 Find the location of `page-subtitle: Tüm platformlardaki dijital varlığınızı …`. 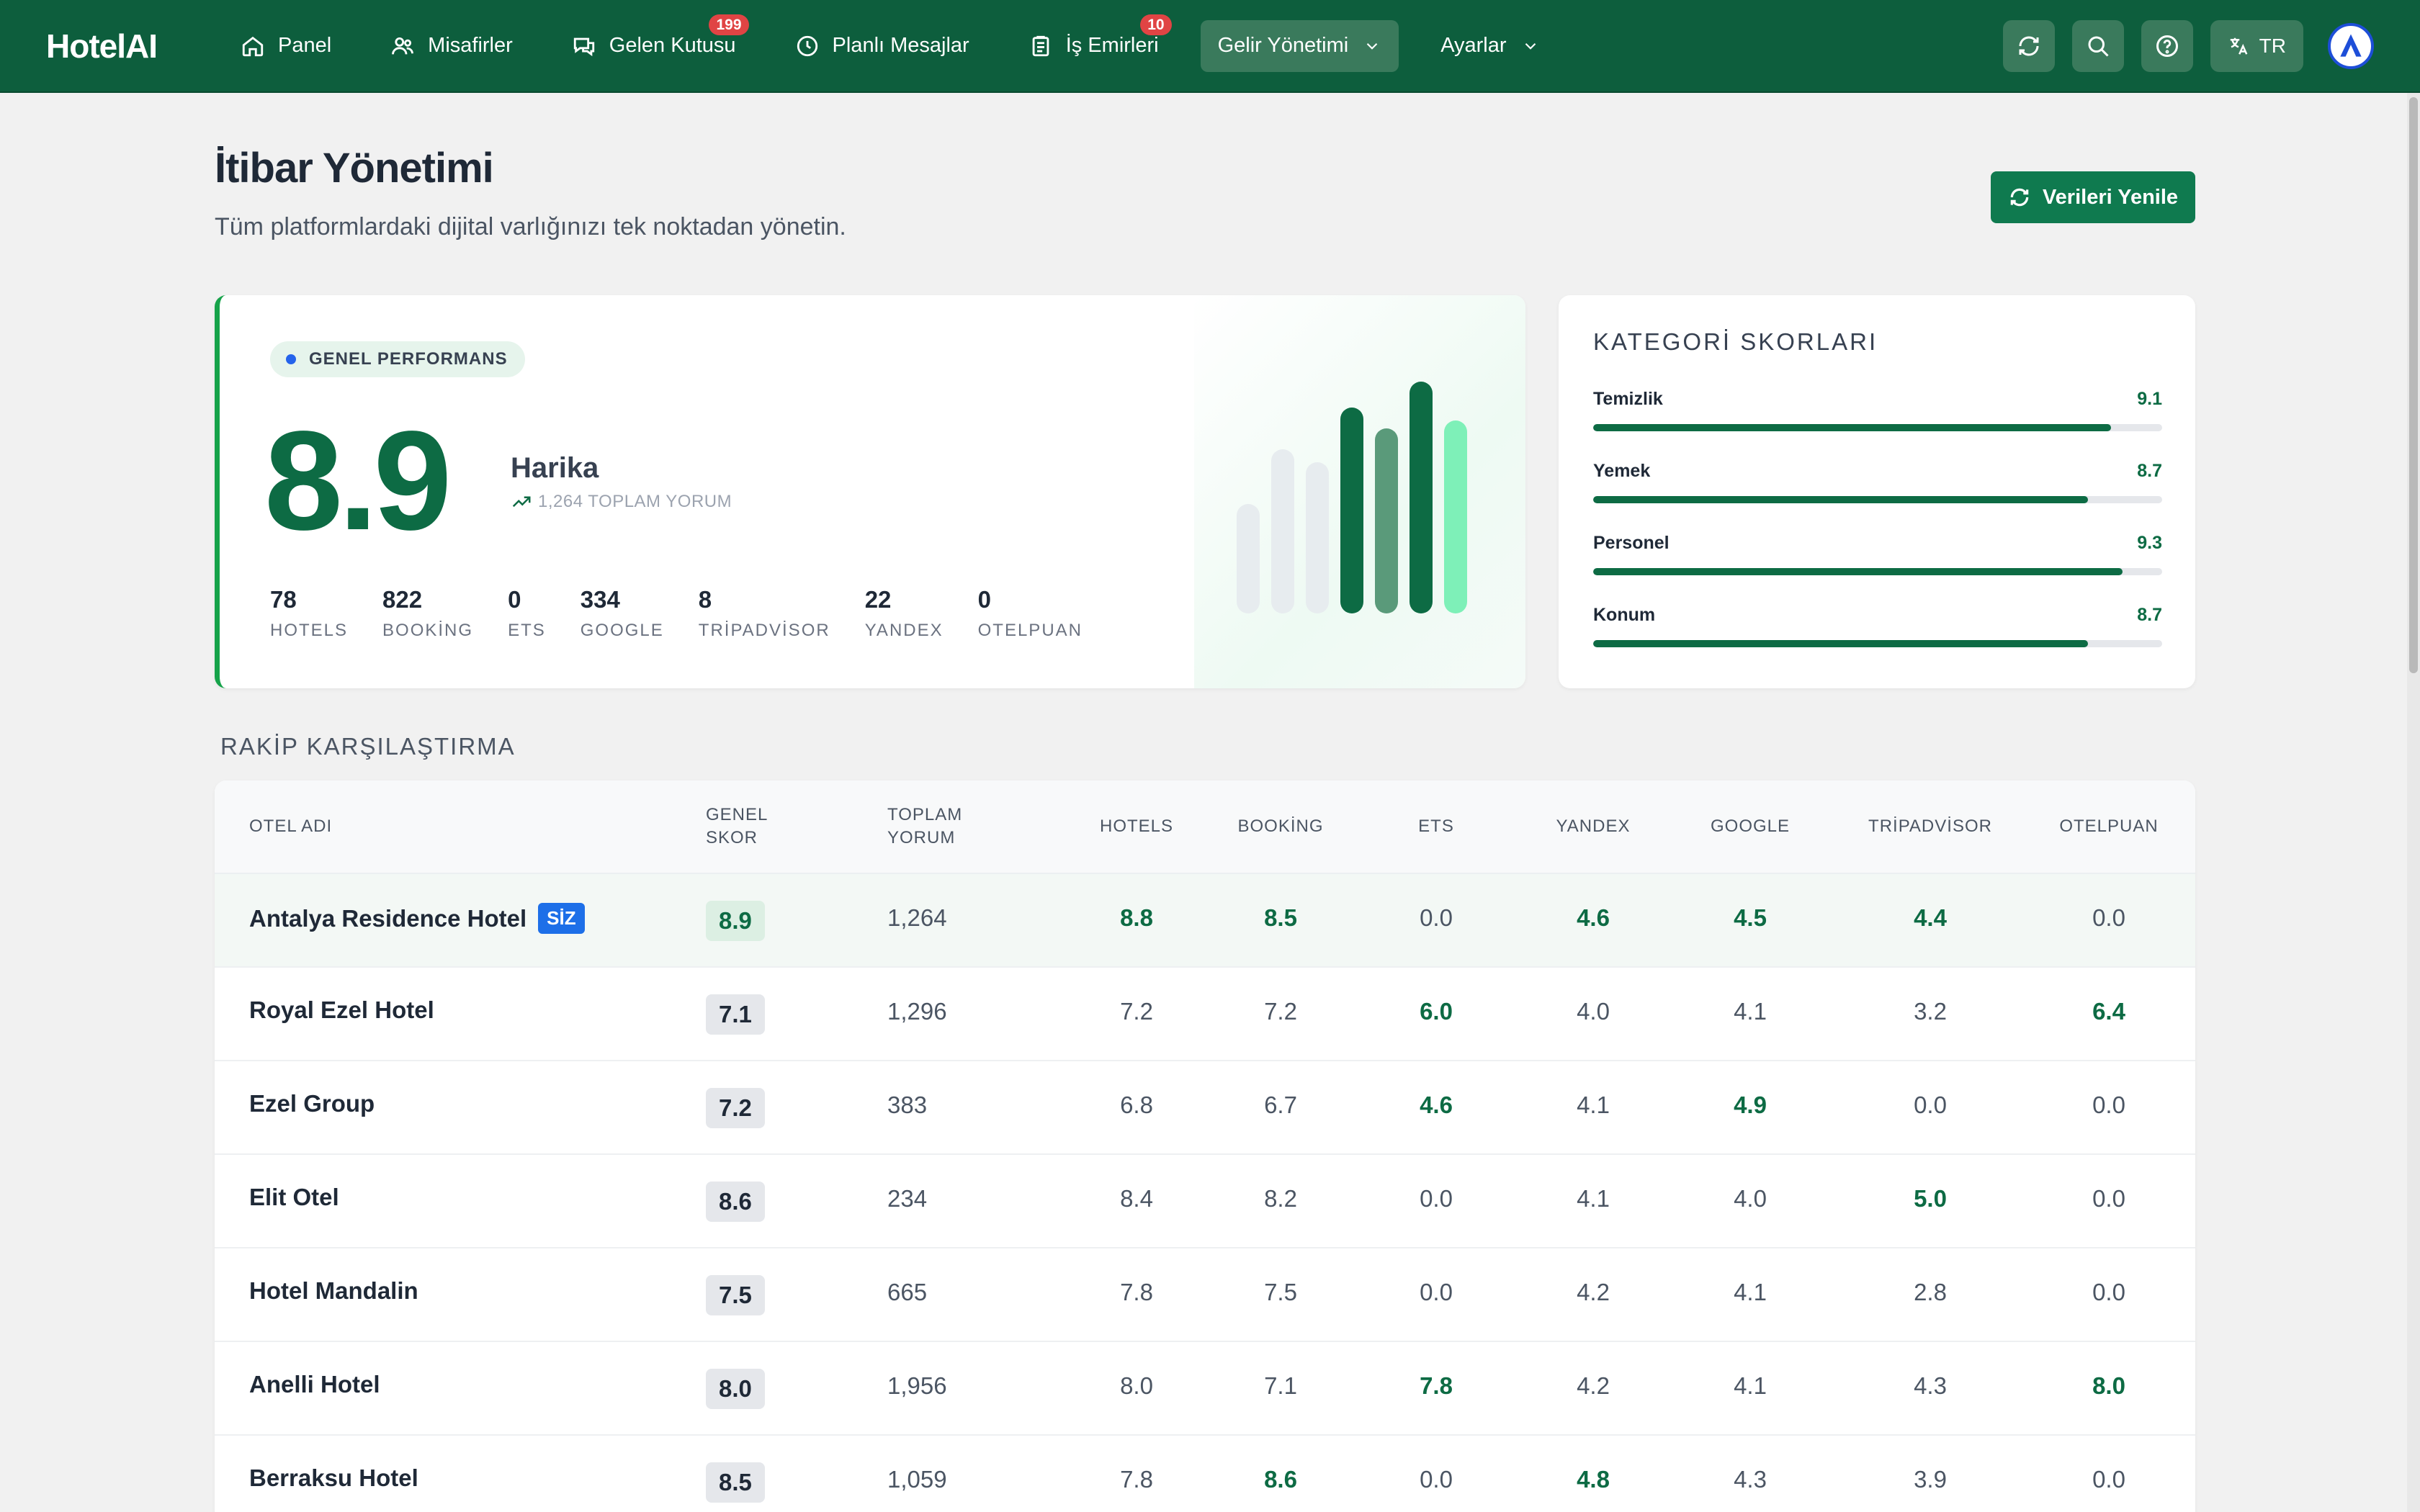

page-subtitle: Tüm platformlardaki dijital varlığınızı … is located at coordinates (530, 226).